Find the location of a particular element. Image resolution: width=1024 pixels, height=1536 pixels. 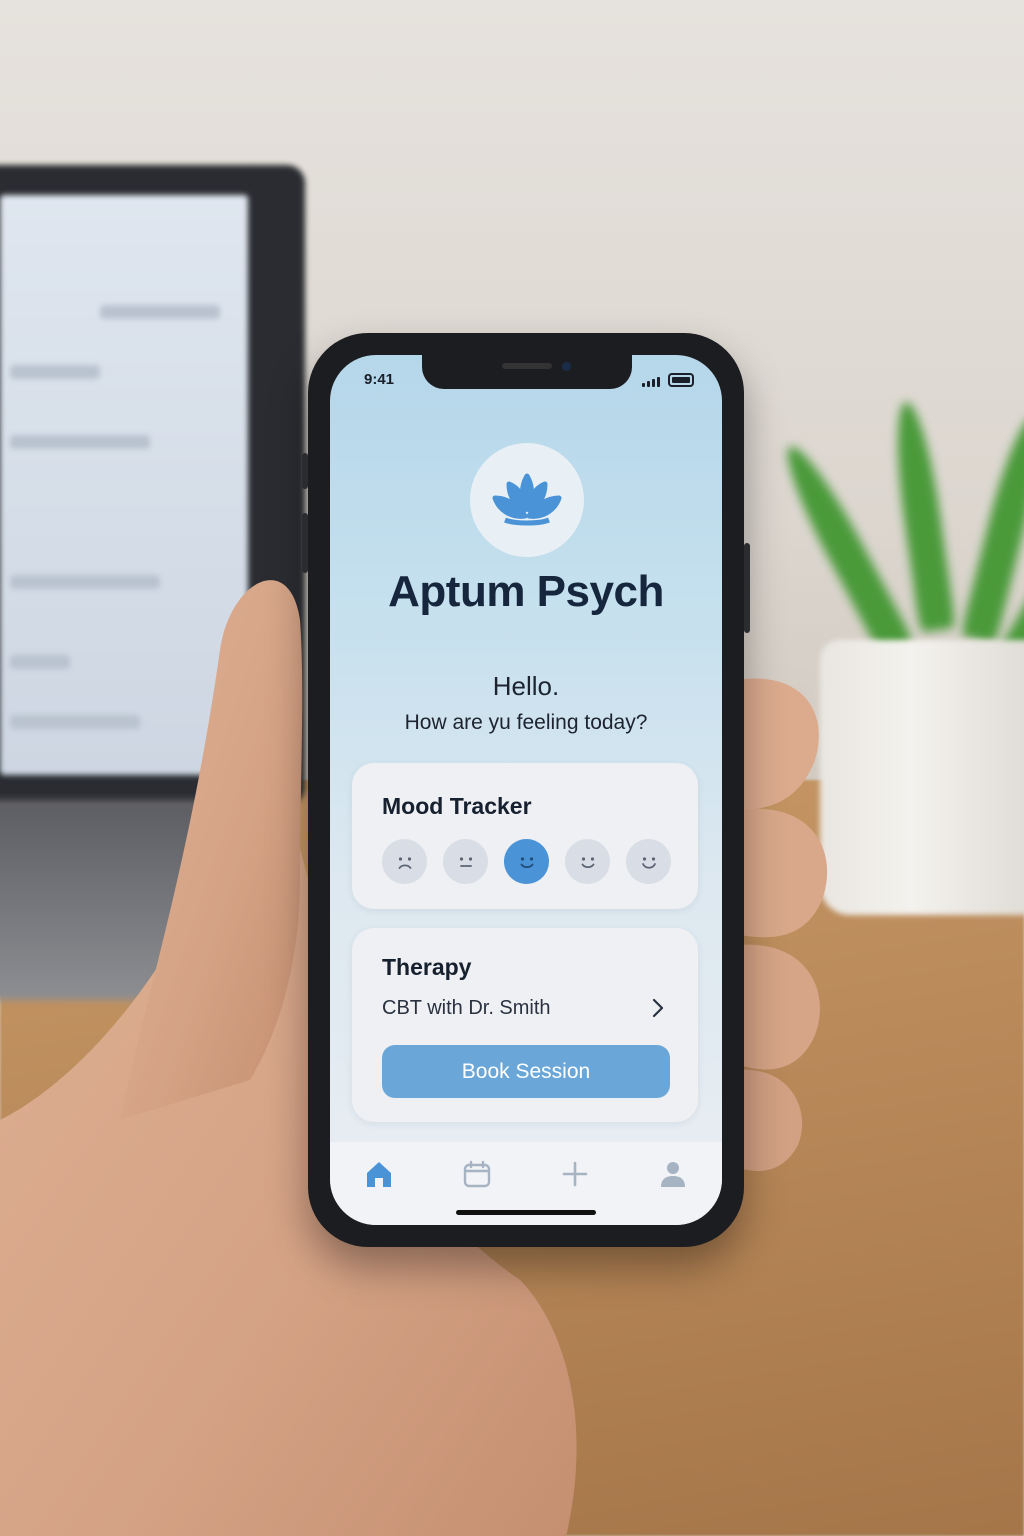

status-time: 9:41 is located at coordinates (379, 379).